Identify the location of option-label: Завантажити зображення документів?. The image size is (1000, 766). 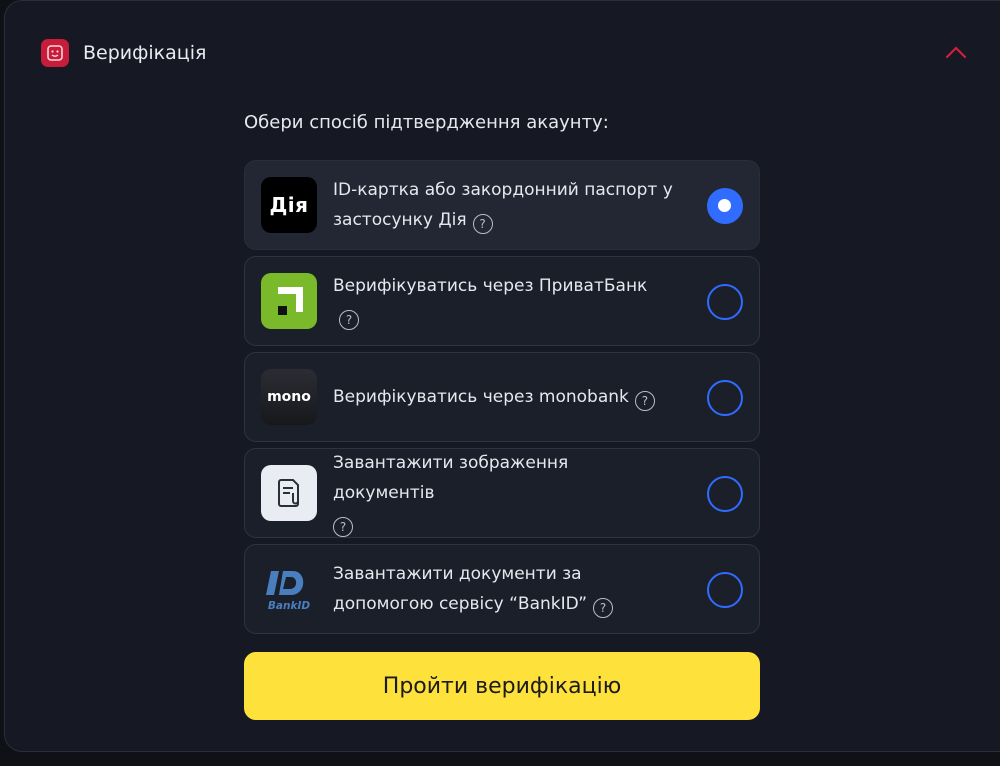
(503, 493).